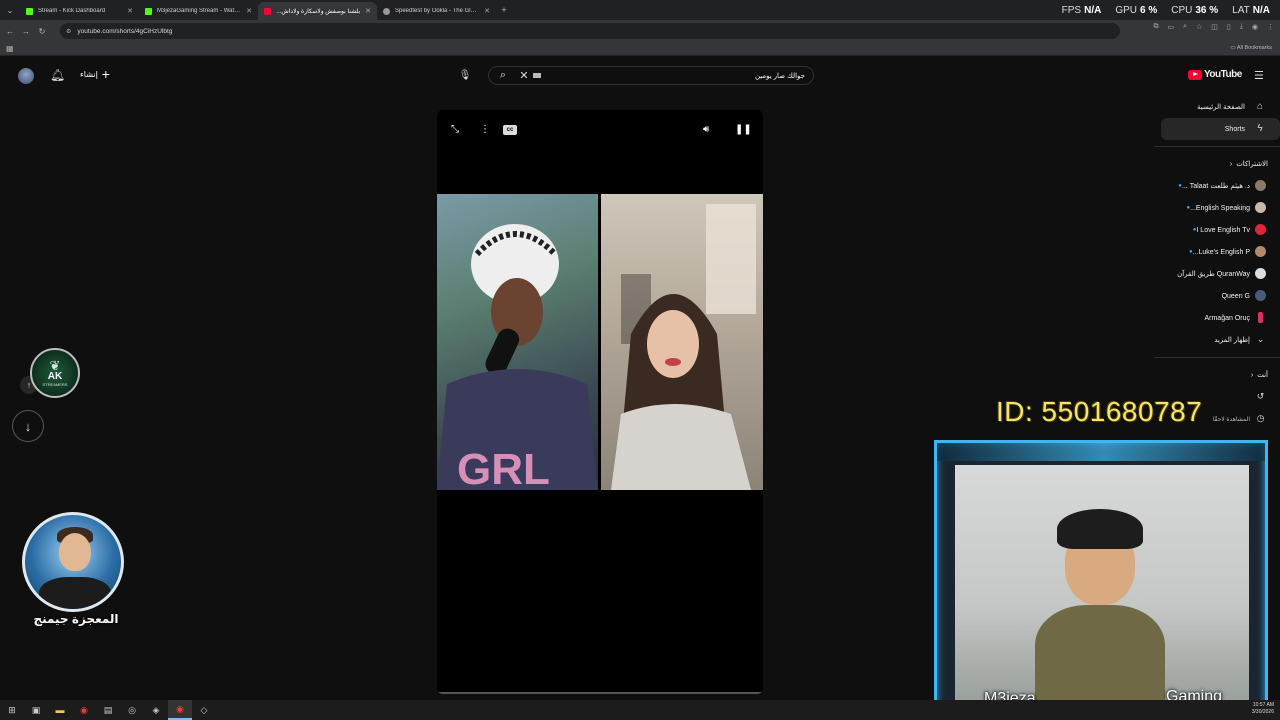 This screenshot has width=1280, height=720. What do you see at coordinates (1262, 712) in the screenshot?
I see `clock-date: 3/30/2026` at bounding box center [1262, 712].